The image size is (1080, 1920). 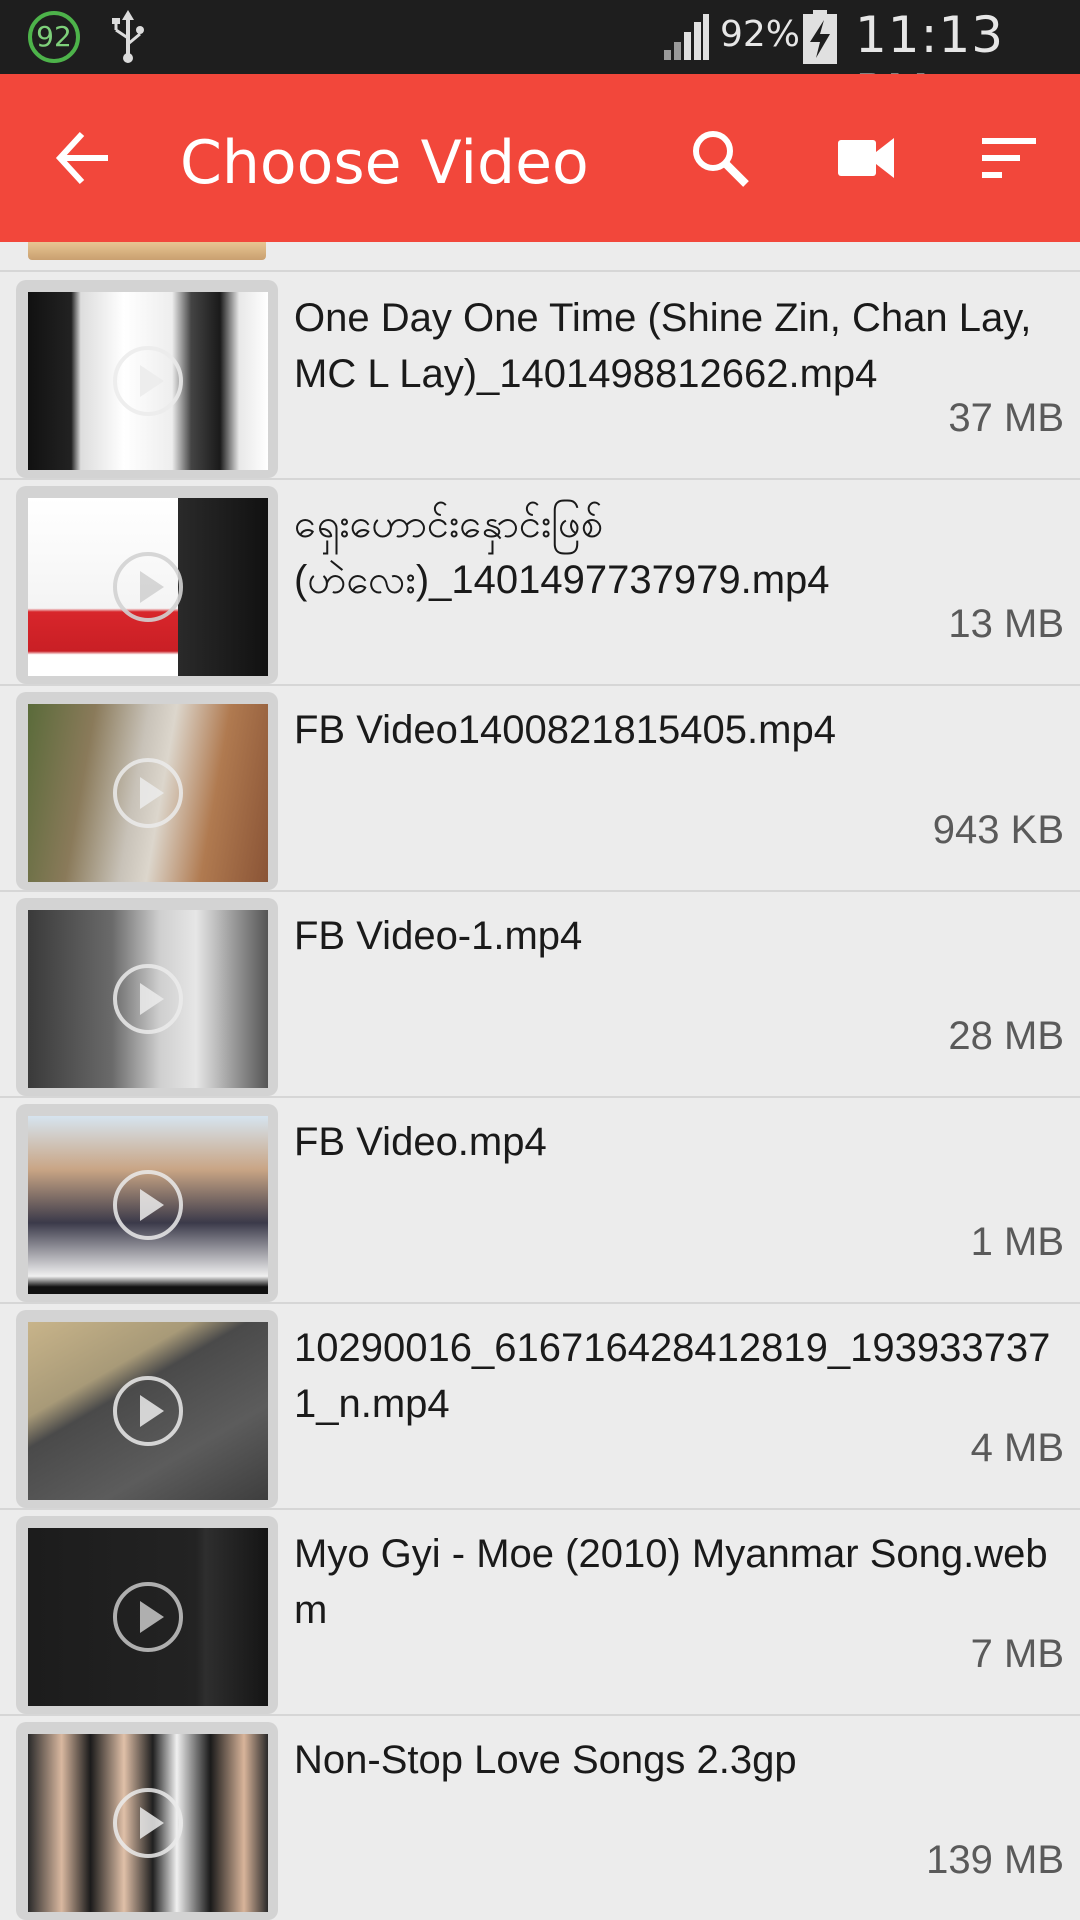 I want to click on video-size: 7 MB, so click(x=1017, y=1654).